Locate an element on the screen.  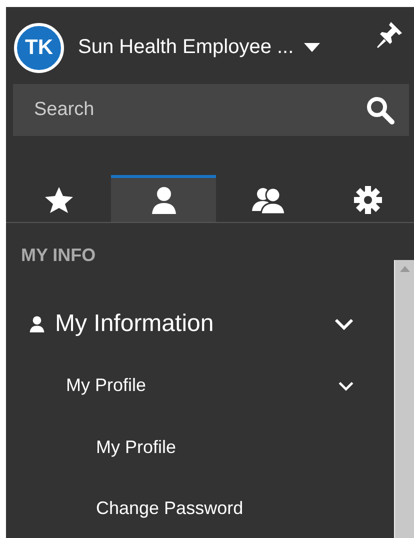
avatar: TK is located at coordinates (39, 47).